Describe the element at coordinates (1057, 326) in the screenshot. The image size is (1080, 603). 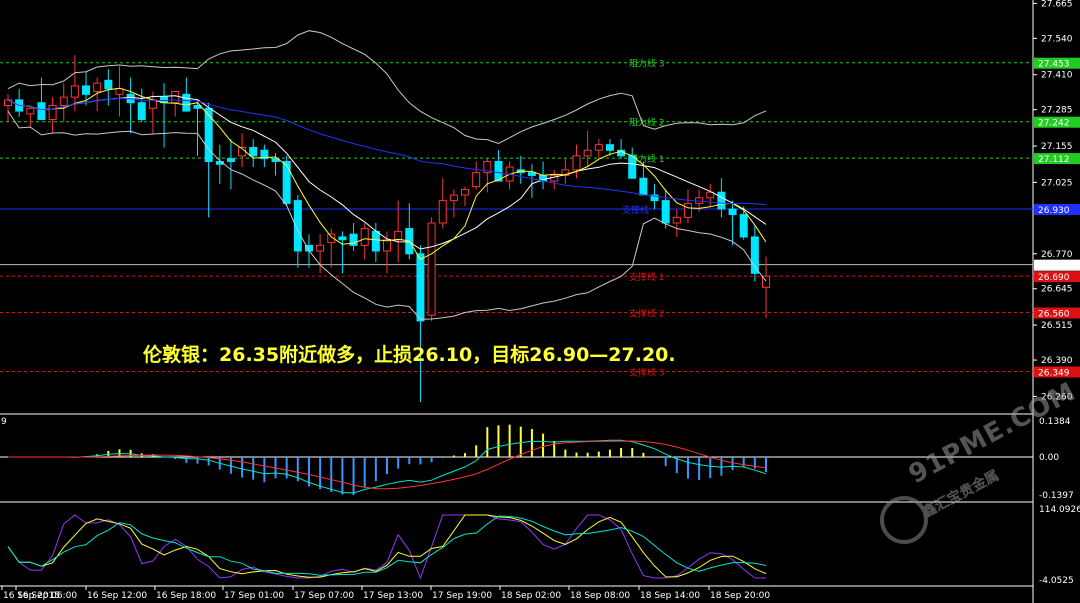
I see `price-tick-label: 26.515` at that location.